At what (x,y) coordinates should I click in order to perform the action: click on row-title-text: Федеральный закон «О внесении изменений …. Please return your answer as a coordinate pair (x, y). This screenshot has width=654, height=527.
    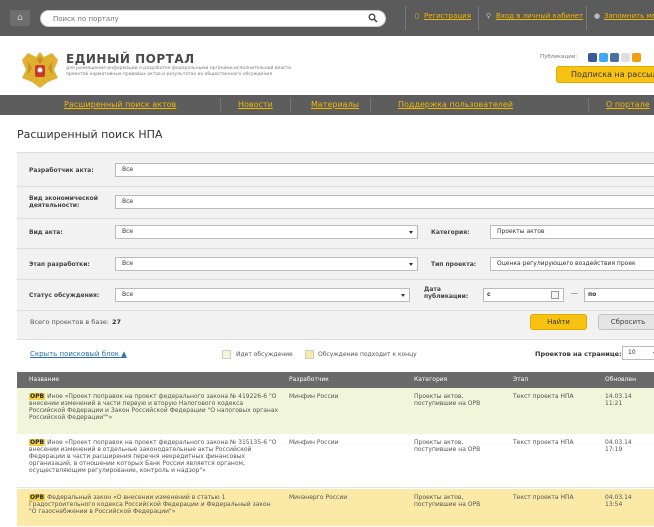
    Looking at the image, I should click on (150, 504).